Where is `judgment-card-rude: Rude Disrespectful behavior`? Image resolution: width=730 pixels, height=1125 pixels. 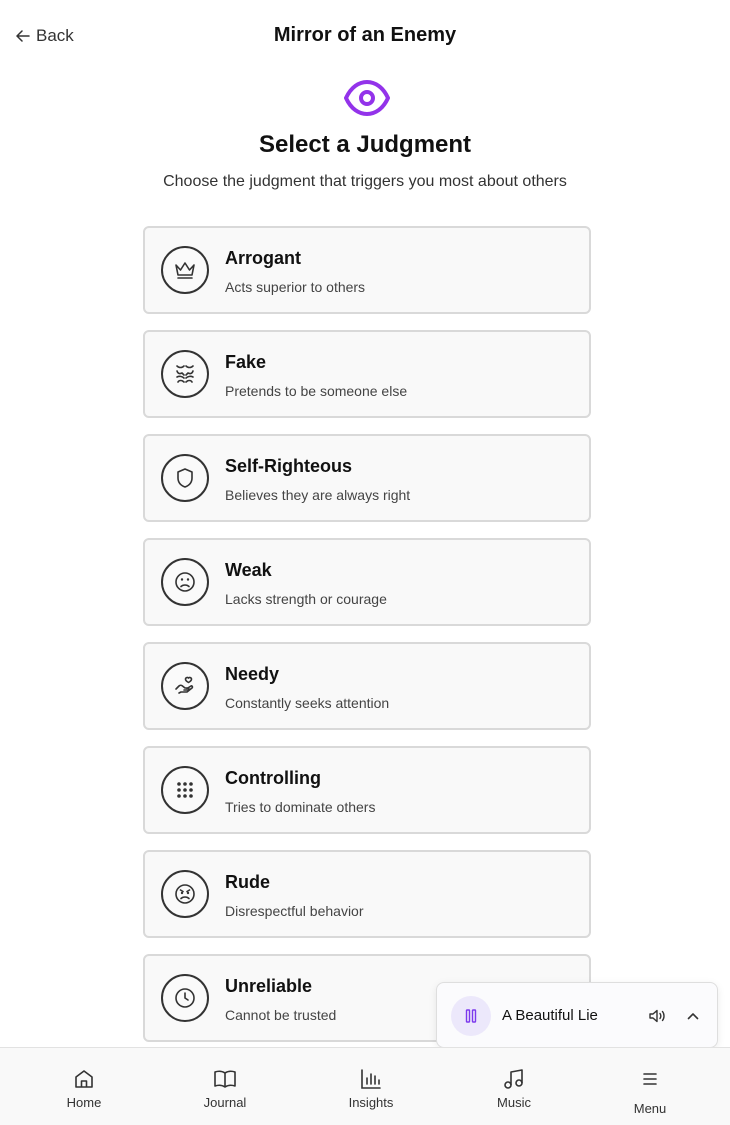
judgment-card-rude: Rude Disrespectful behavior is located at coordinates (367, 894).